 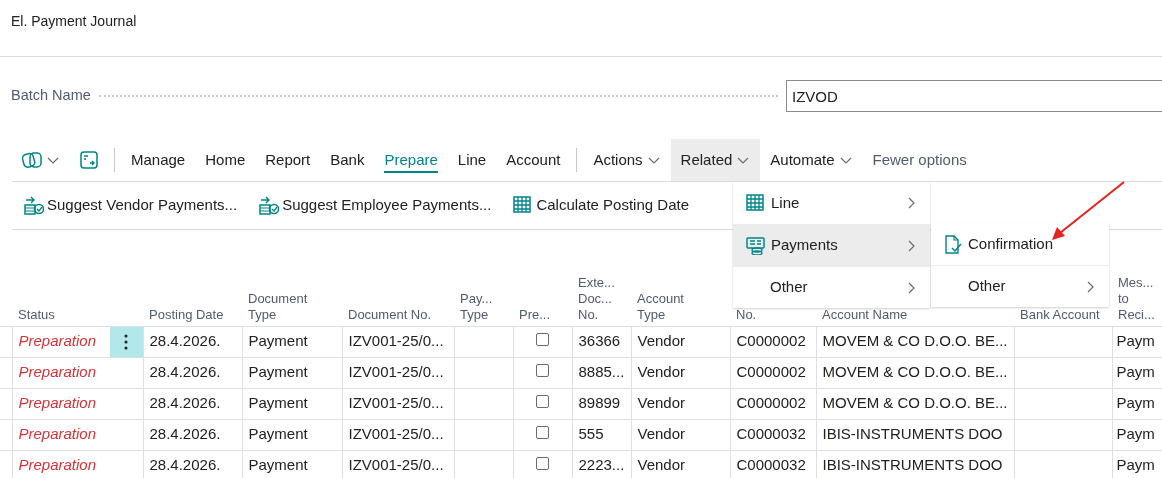 I want to click on table-cell: C0000032, so click(x=773, y=434).